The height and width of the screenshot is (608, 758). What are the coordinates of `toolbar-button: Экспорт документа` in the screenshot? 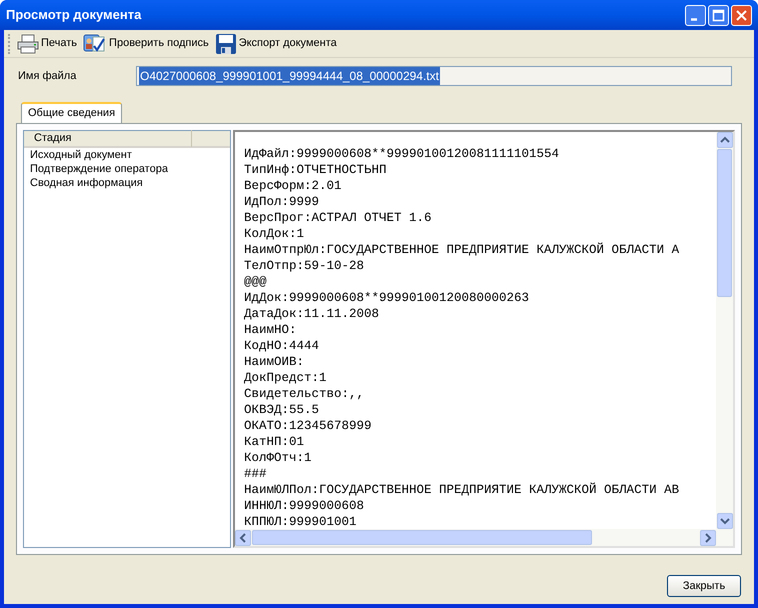 It's located at (275, 43).